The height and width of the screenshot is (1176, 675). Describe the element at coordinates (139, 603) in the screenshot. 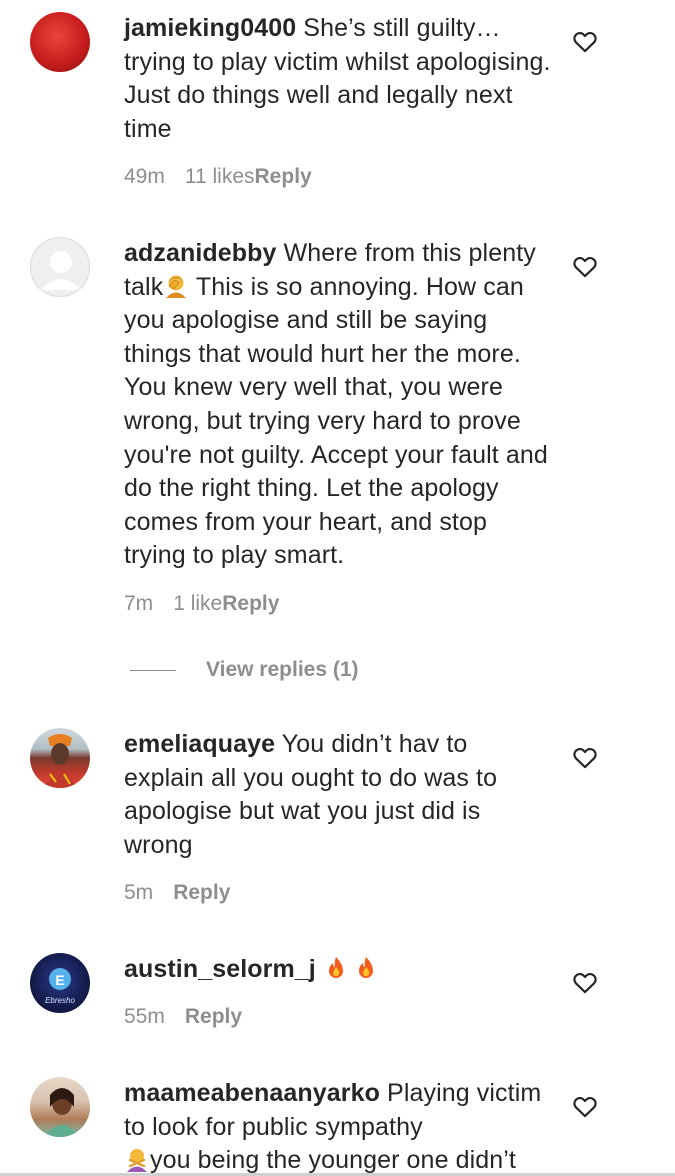

I see `timestamp: 7m` at that location.